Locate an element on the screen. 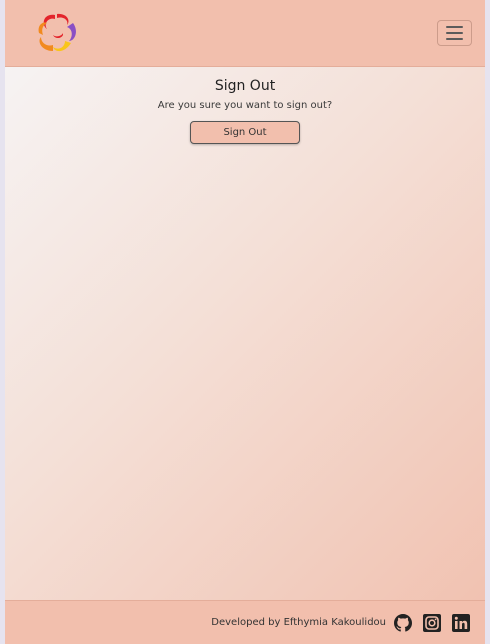 The height and width of the screenshot is (644, 490). menu-toggle-button is located at coordinates (454, 33).